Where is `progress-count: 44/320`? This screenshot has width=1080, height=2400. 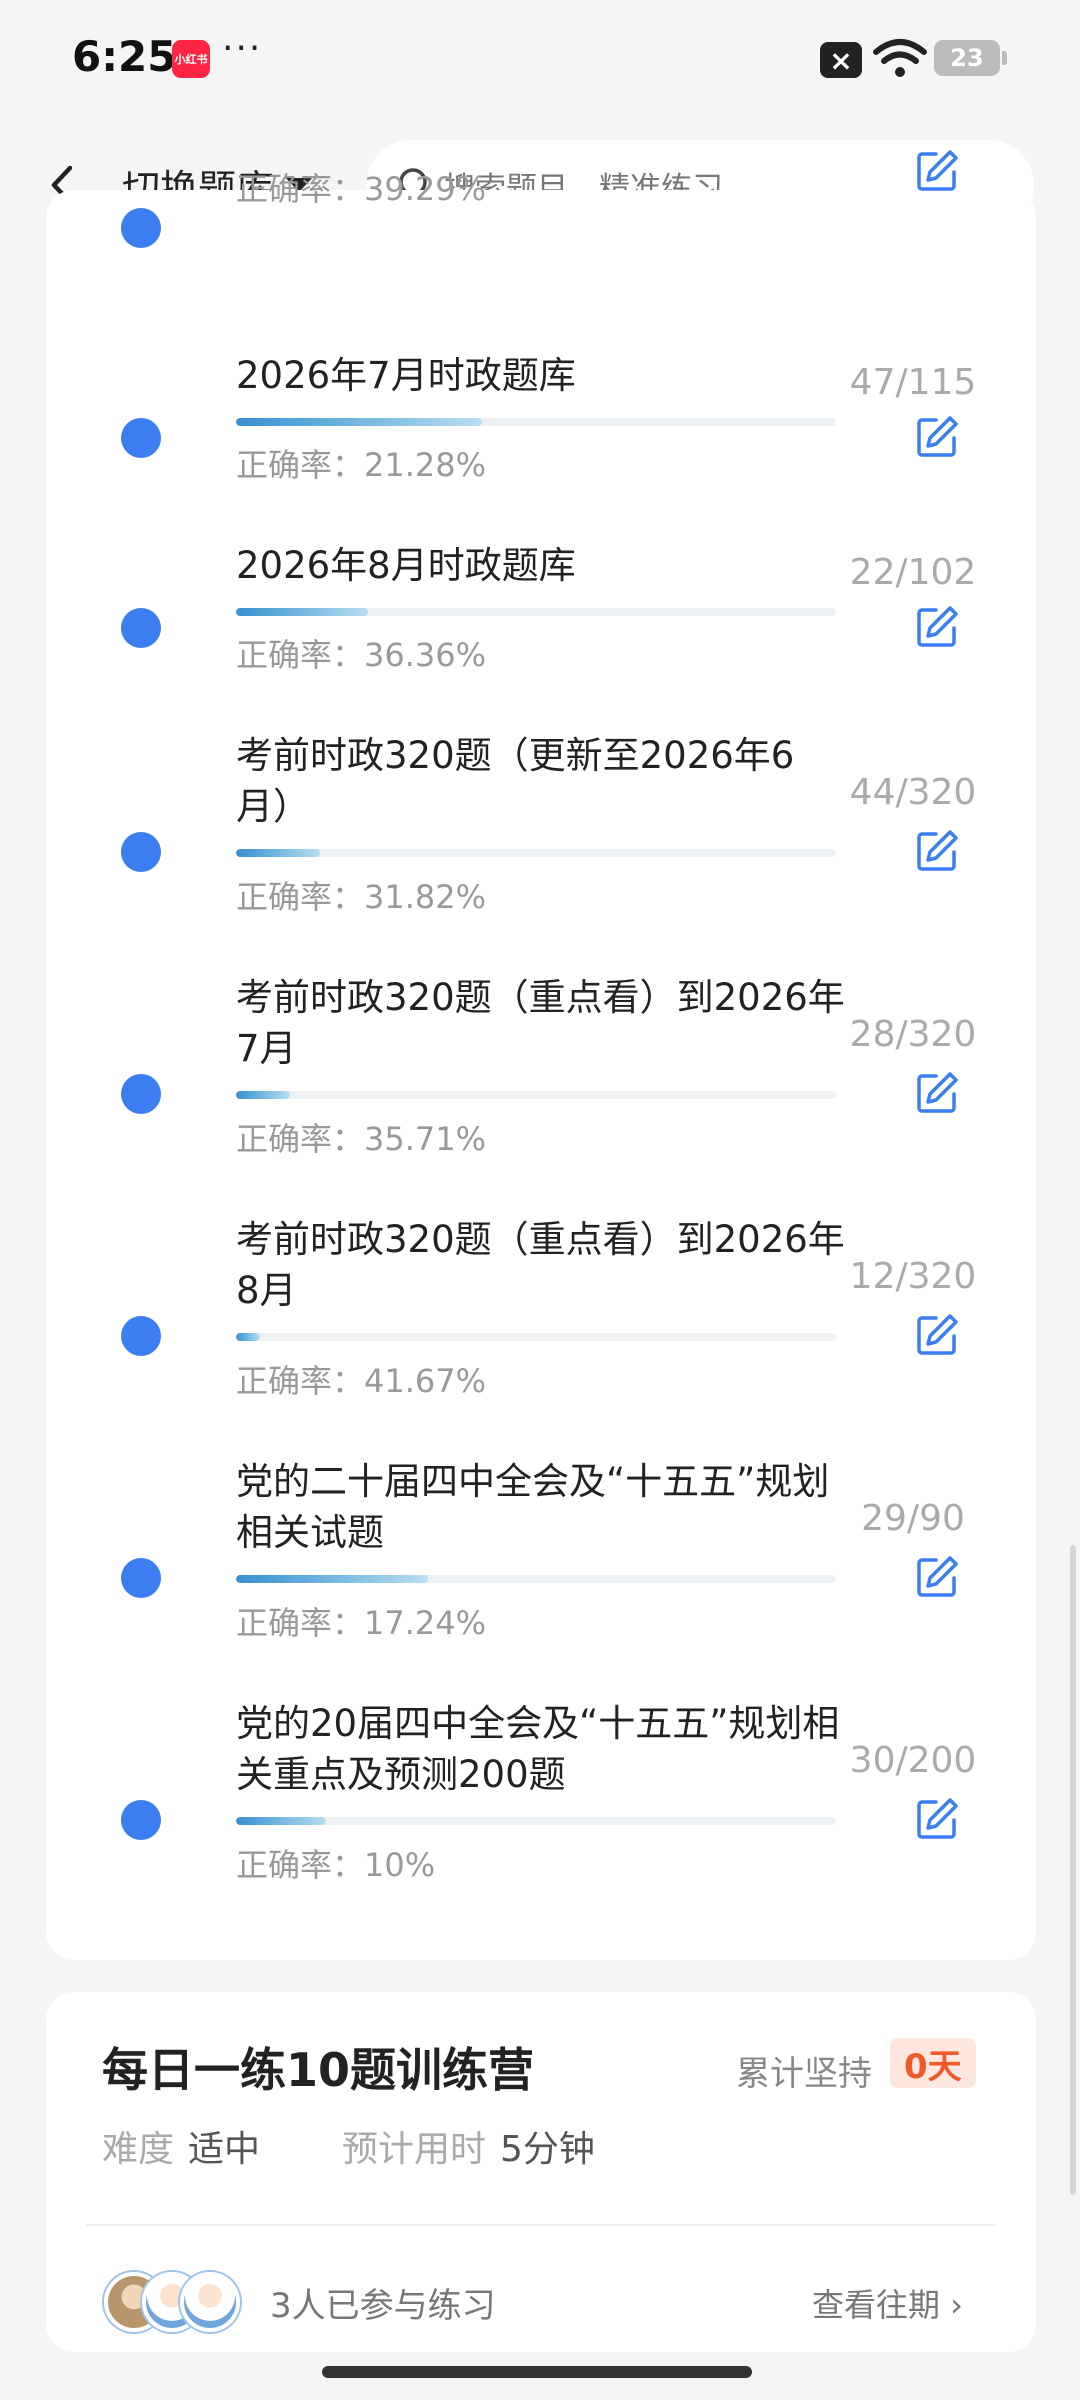 progress-count: 44/320 is located at coordinates (913, 792).